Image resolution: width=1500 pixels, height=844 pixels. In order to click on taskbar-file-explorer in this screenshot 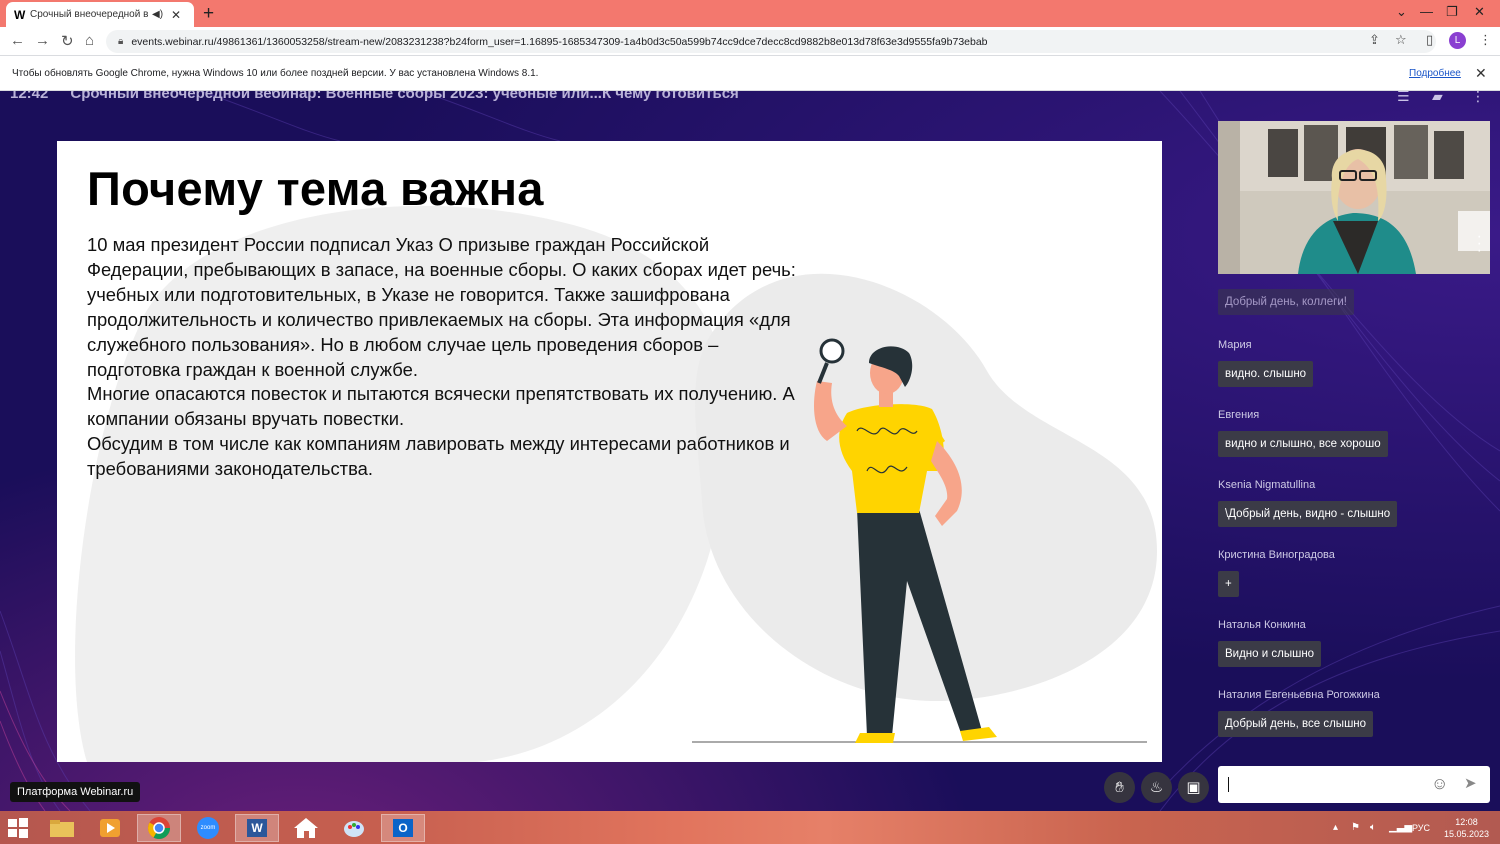, I will do `click(62, 828)`.